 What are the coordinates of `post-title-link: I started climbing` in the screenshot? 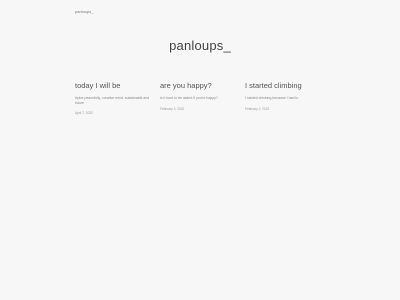 It's located at (290, 85).